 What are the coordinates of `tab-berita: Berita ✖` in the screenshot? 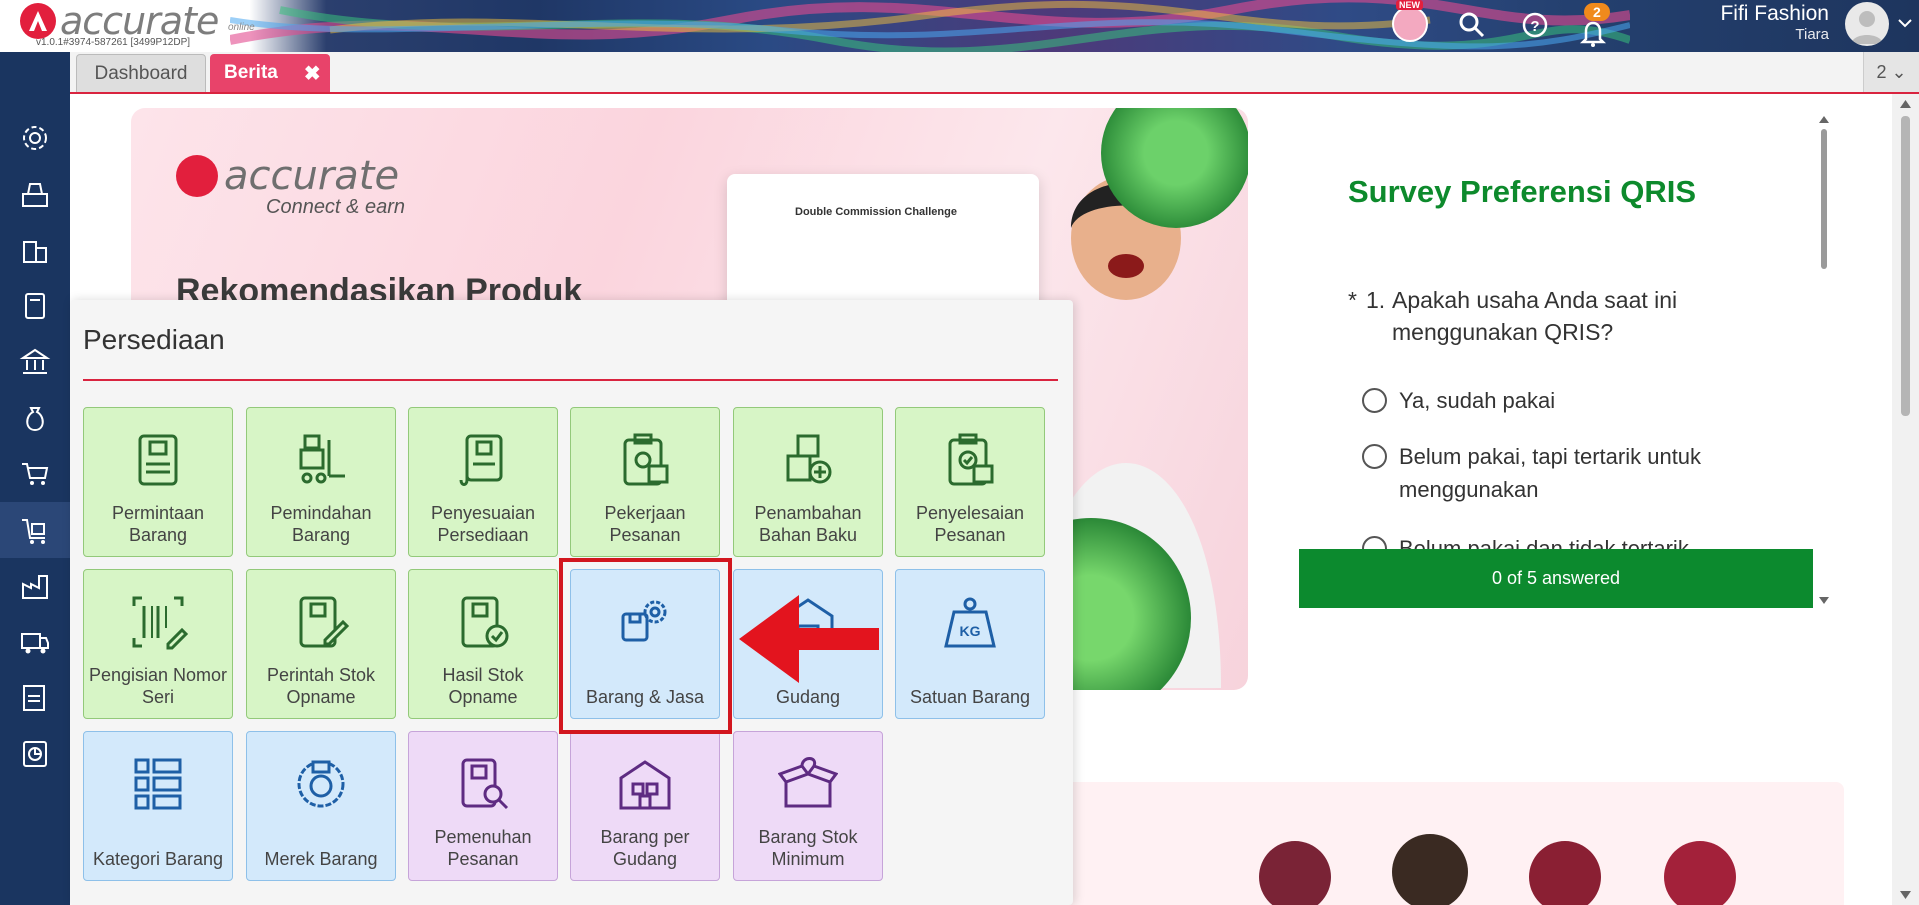 It's located at (270, 73).